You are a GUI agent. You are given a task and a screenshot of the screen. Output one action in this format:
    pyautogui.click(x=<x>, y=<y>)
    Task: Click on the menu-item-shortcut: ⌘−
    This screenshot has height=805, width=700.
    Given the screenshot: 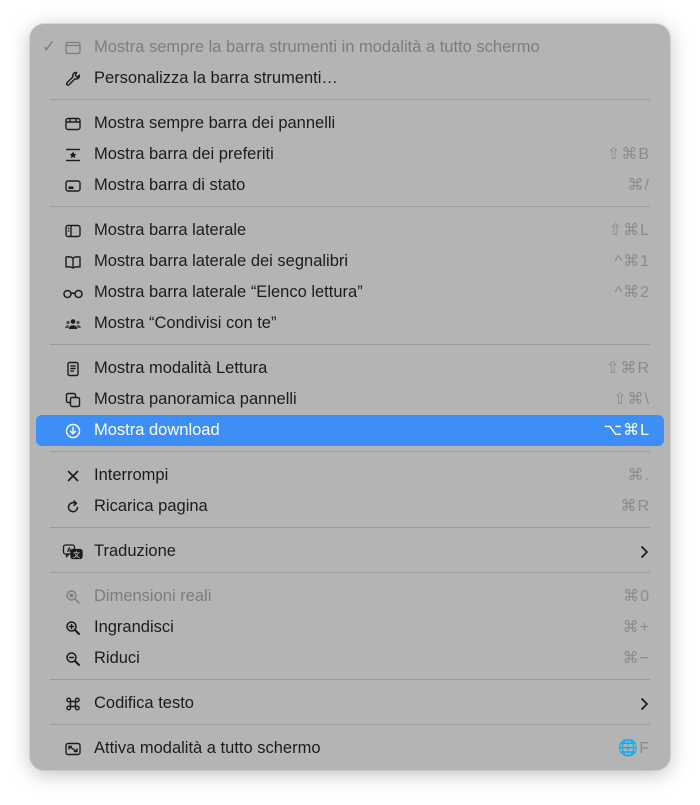 What is the action you would take?
    pyautogui.click(x=636, y=658)
    